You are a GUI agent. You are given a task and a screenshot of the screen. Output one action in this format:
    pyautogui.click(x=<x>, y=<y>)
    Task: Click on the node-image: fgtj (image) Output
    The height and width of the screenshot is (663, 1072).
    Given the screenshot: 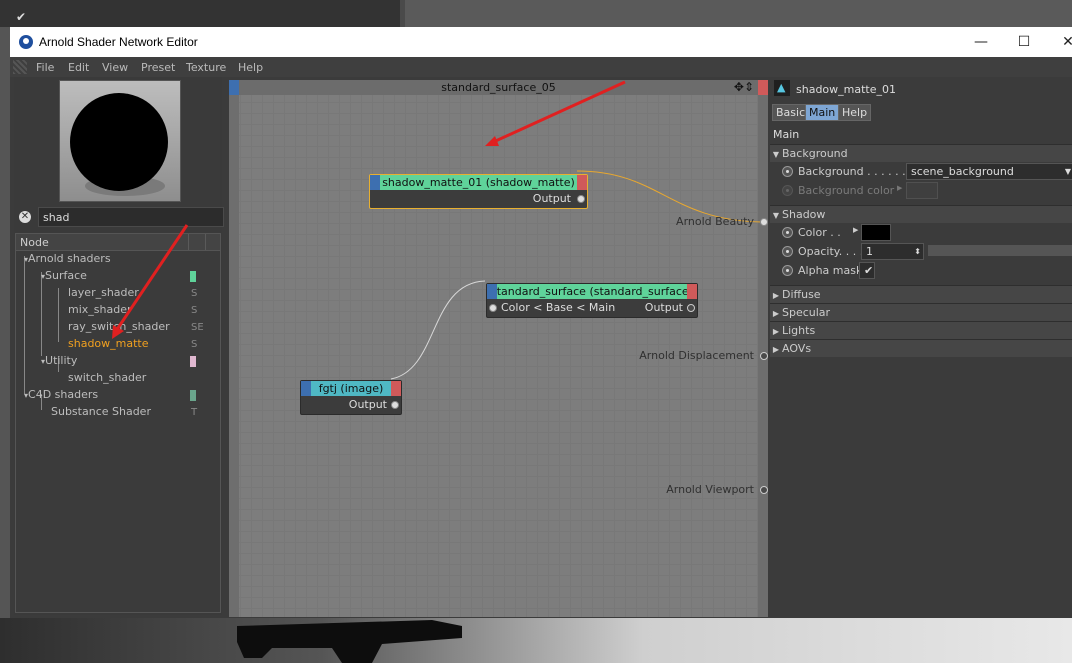 What is the action you would take?
    pyautogui.click(x=351, y=397)
    